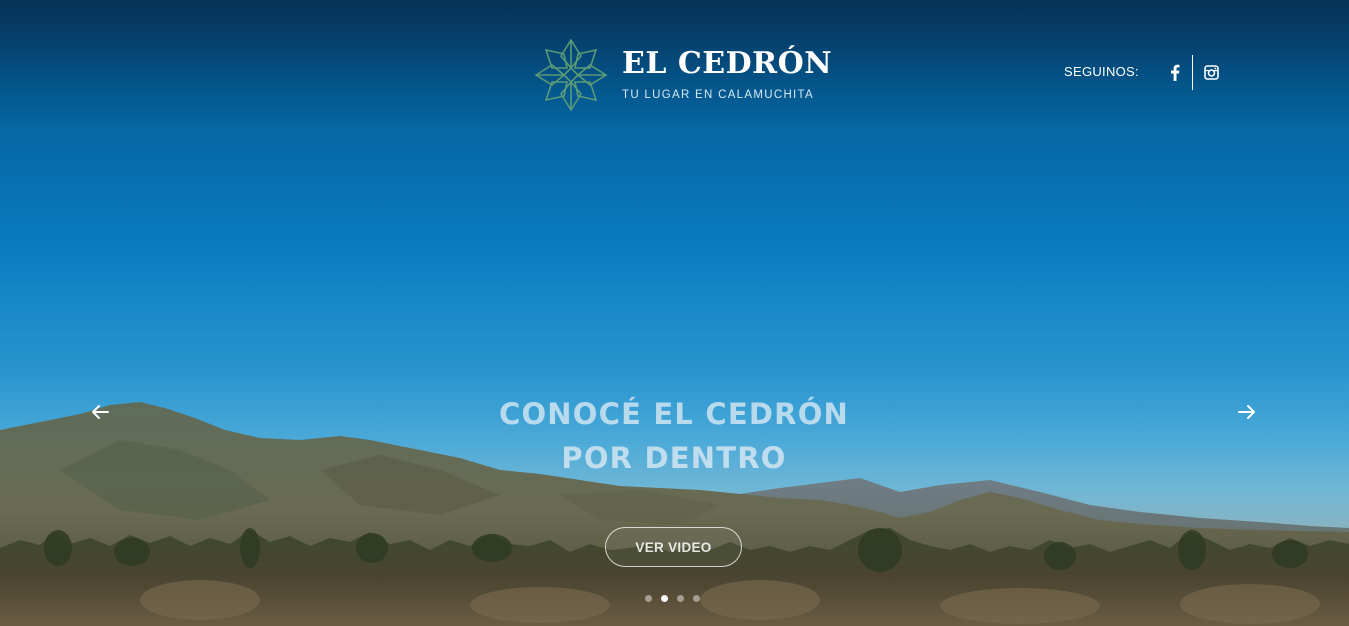 The image size is (1349, 626). What do you see at coordinates (1101, 71) in the screenshot?
I see `follow-label: SEGUINOS:` at bounding box center [1101, 71].